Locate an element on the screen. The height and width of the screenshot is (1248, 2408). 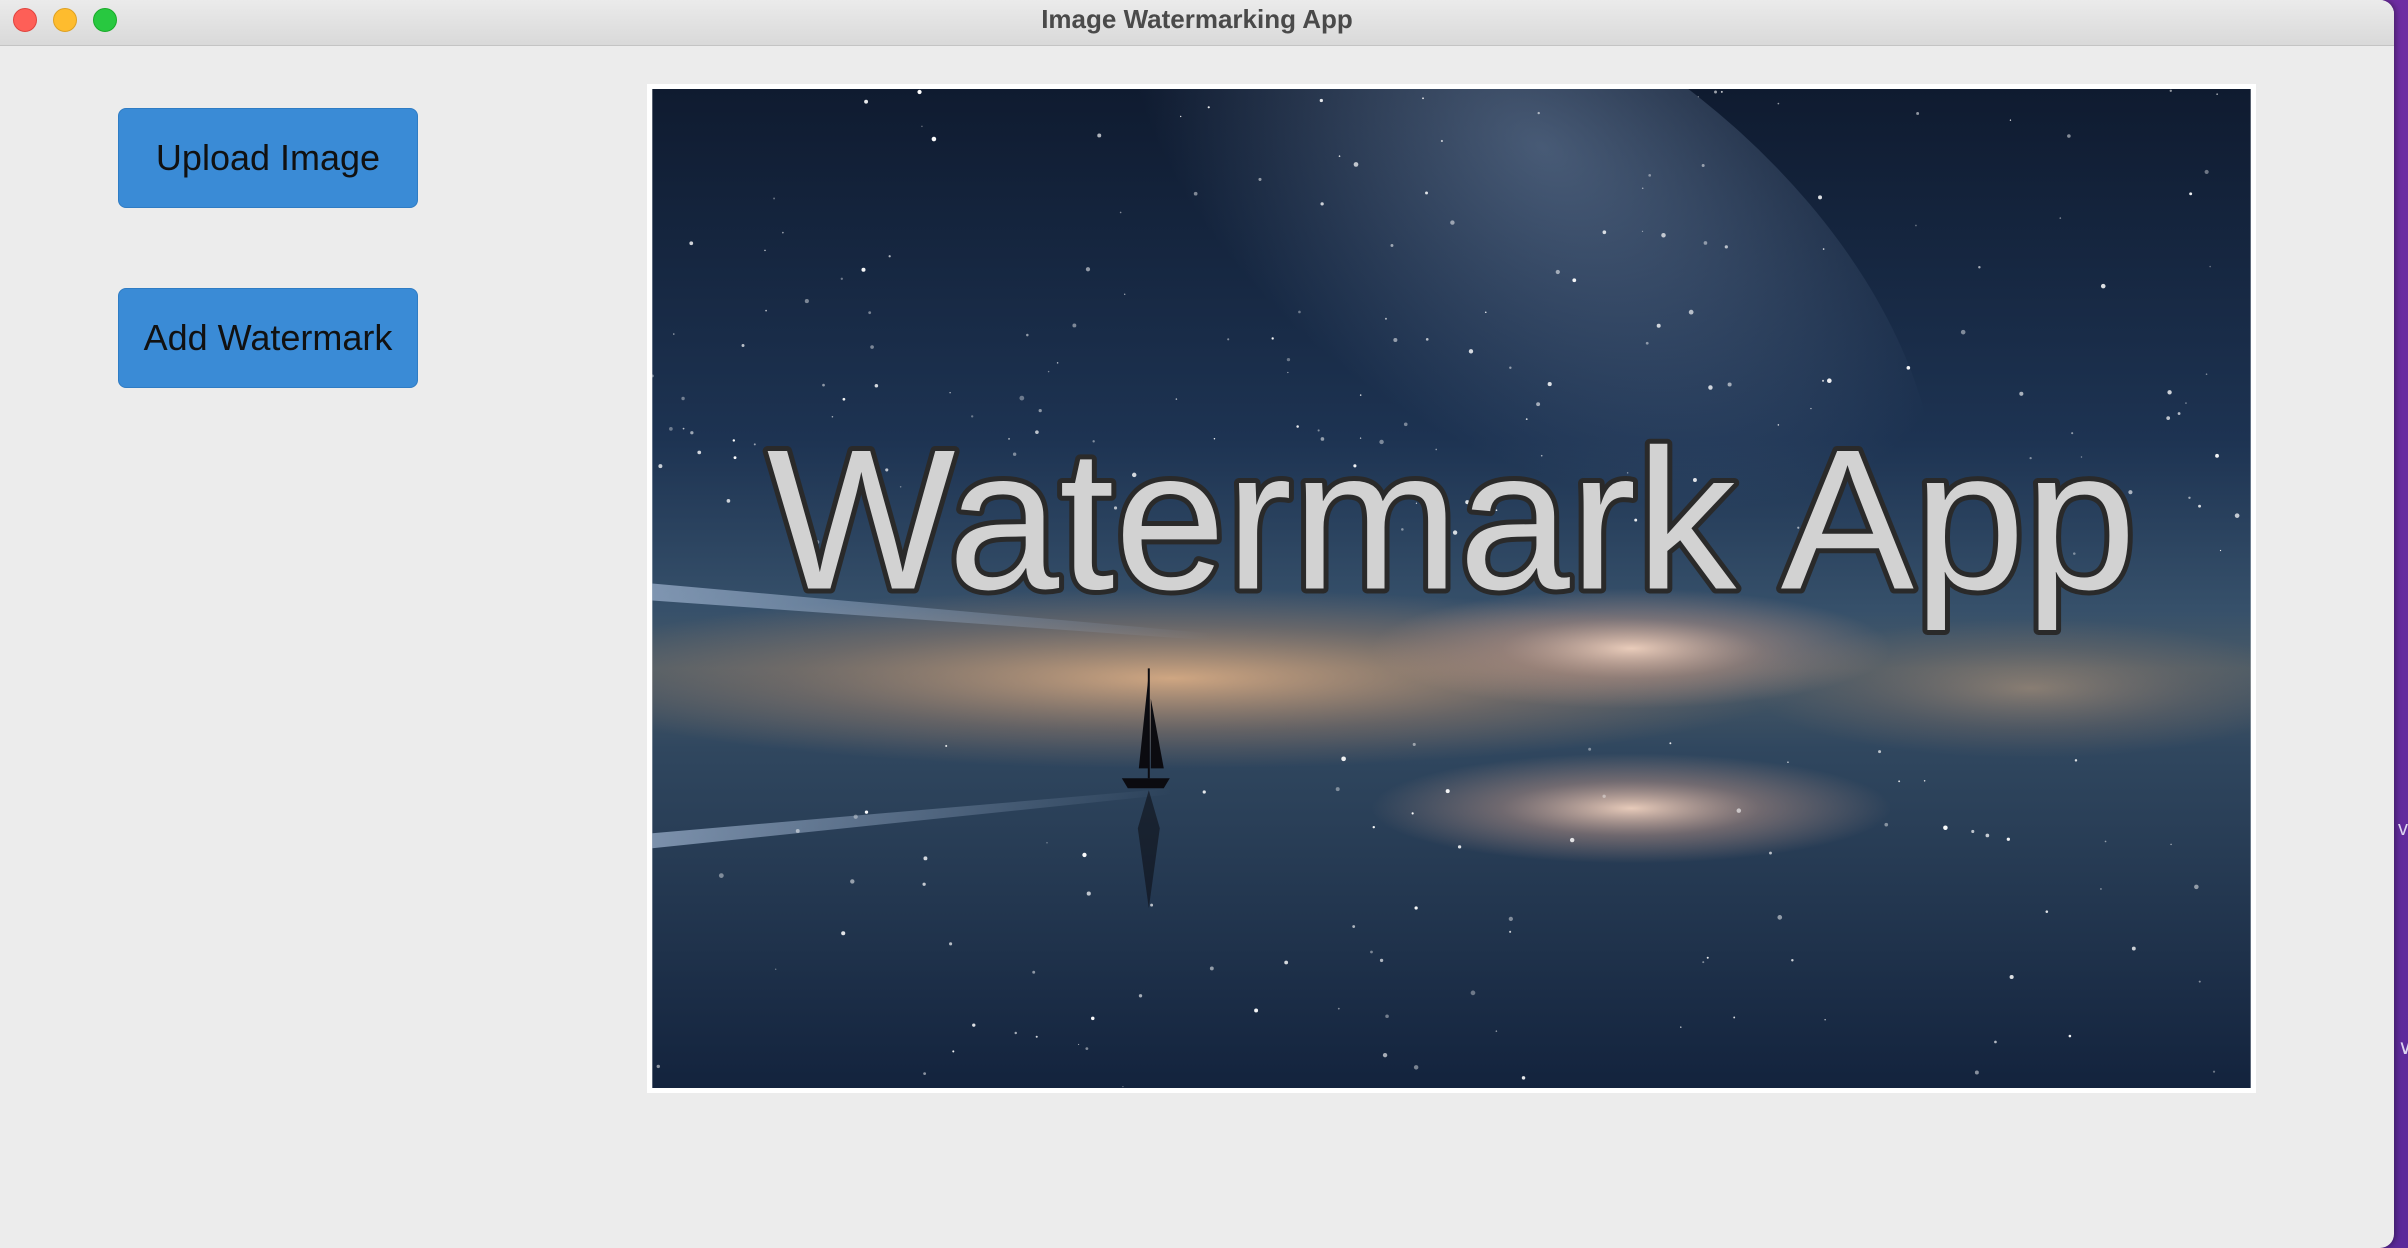
desktop-glyph: ∨ is located at coordinates (2403, 1048).